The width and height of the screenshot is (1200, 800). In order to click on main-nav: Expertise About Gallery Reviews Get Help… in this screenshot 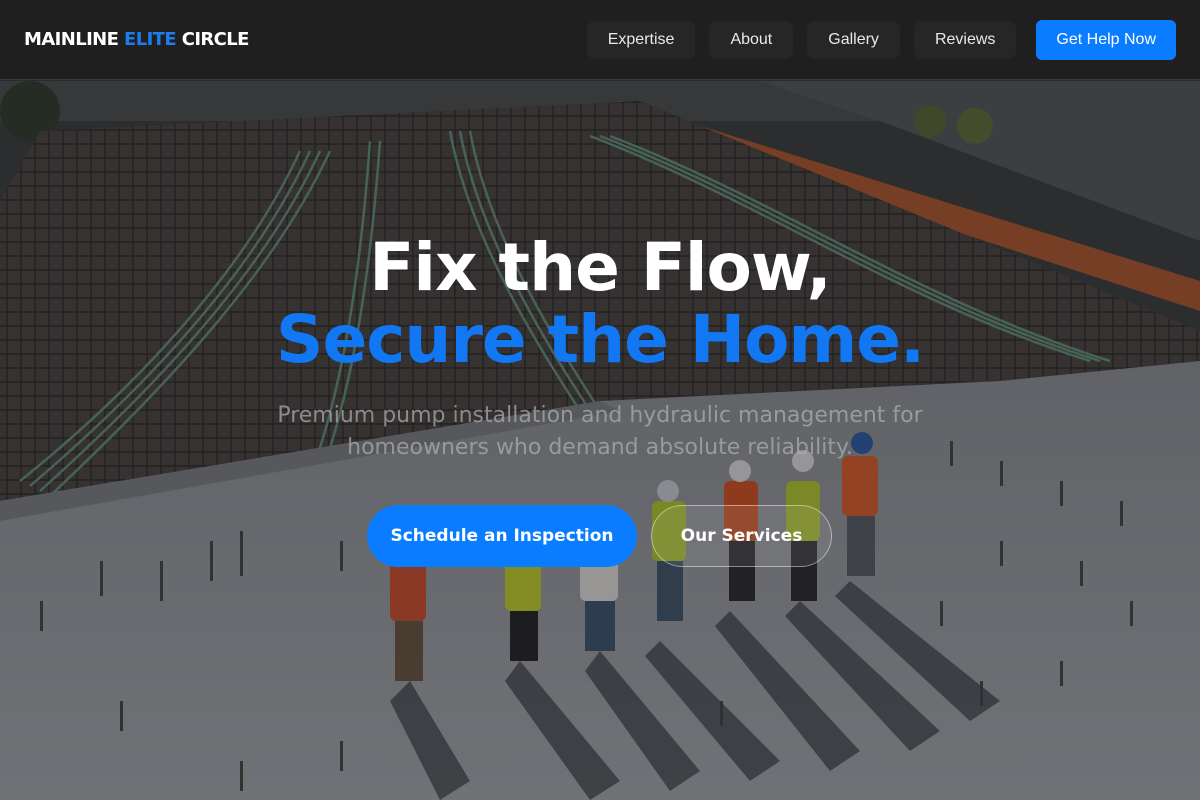, I will do `click(874, 39)`.